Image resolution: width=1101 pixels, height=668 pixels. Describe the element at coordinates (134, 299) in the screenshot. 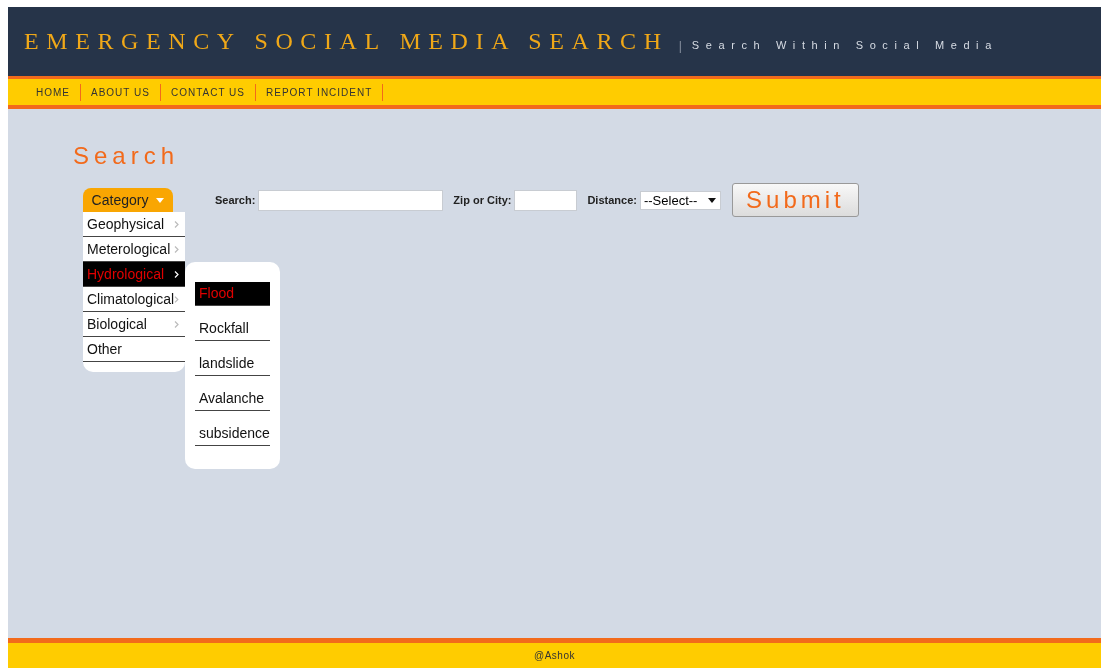

I see `menu-item: Climatological` at that location.